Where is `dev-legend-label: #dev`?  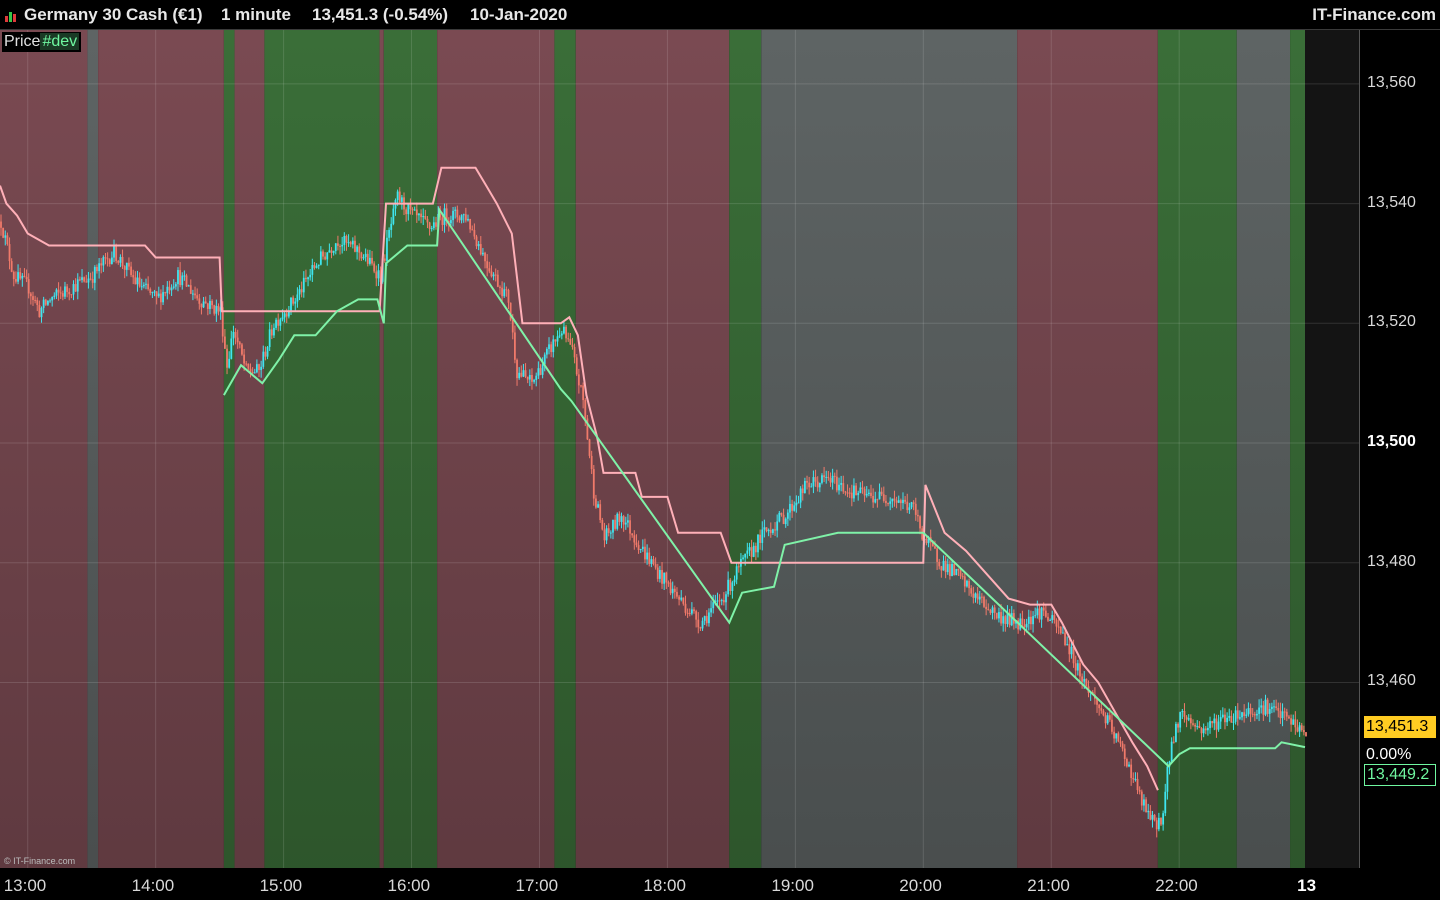 dev-legend-label: #dev is located at coordinates (60, 41).